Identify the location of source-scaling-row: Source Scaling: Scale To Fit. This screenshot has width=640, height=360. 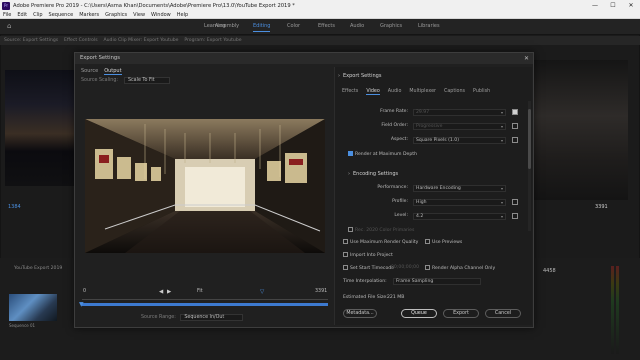
(125, 80).